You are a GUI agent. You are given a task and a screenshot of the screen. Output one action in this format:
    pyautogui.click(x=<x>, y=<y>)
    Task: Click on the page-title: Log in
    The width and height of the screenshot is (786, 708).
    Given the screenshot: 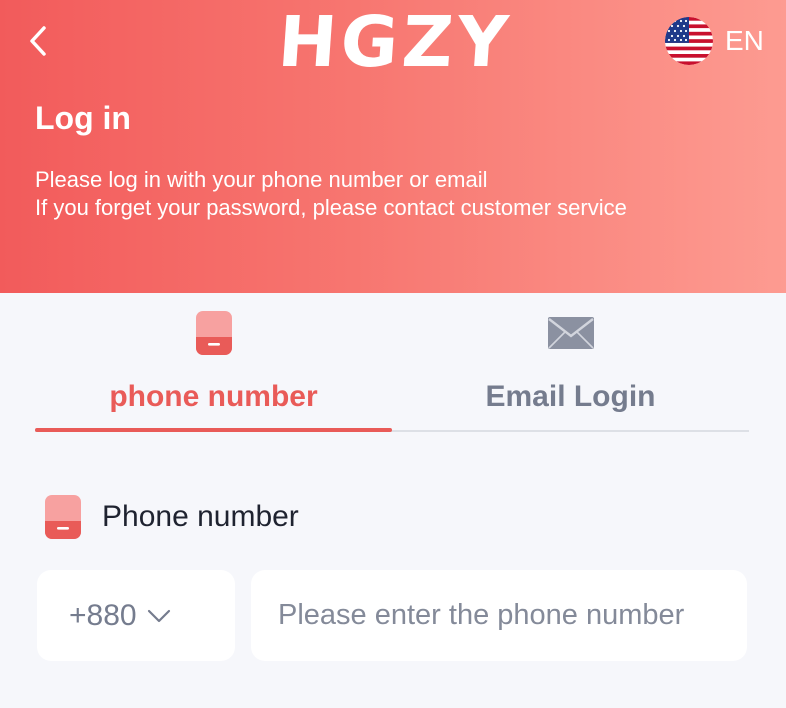 What is the action you would take?
    pyautogui.click(x=83, y=118)
    